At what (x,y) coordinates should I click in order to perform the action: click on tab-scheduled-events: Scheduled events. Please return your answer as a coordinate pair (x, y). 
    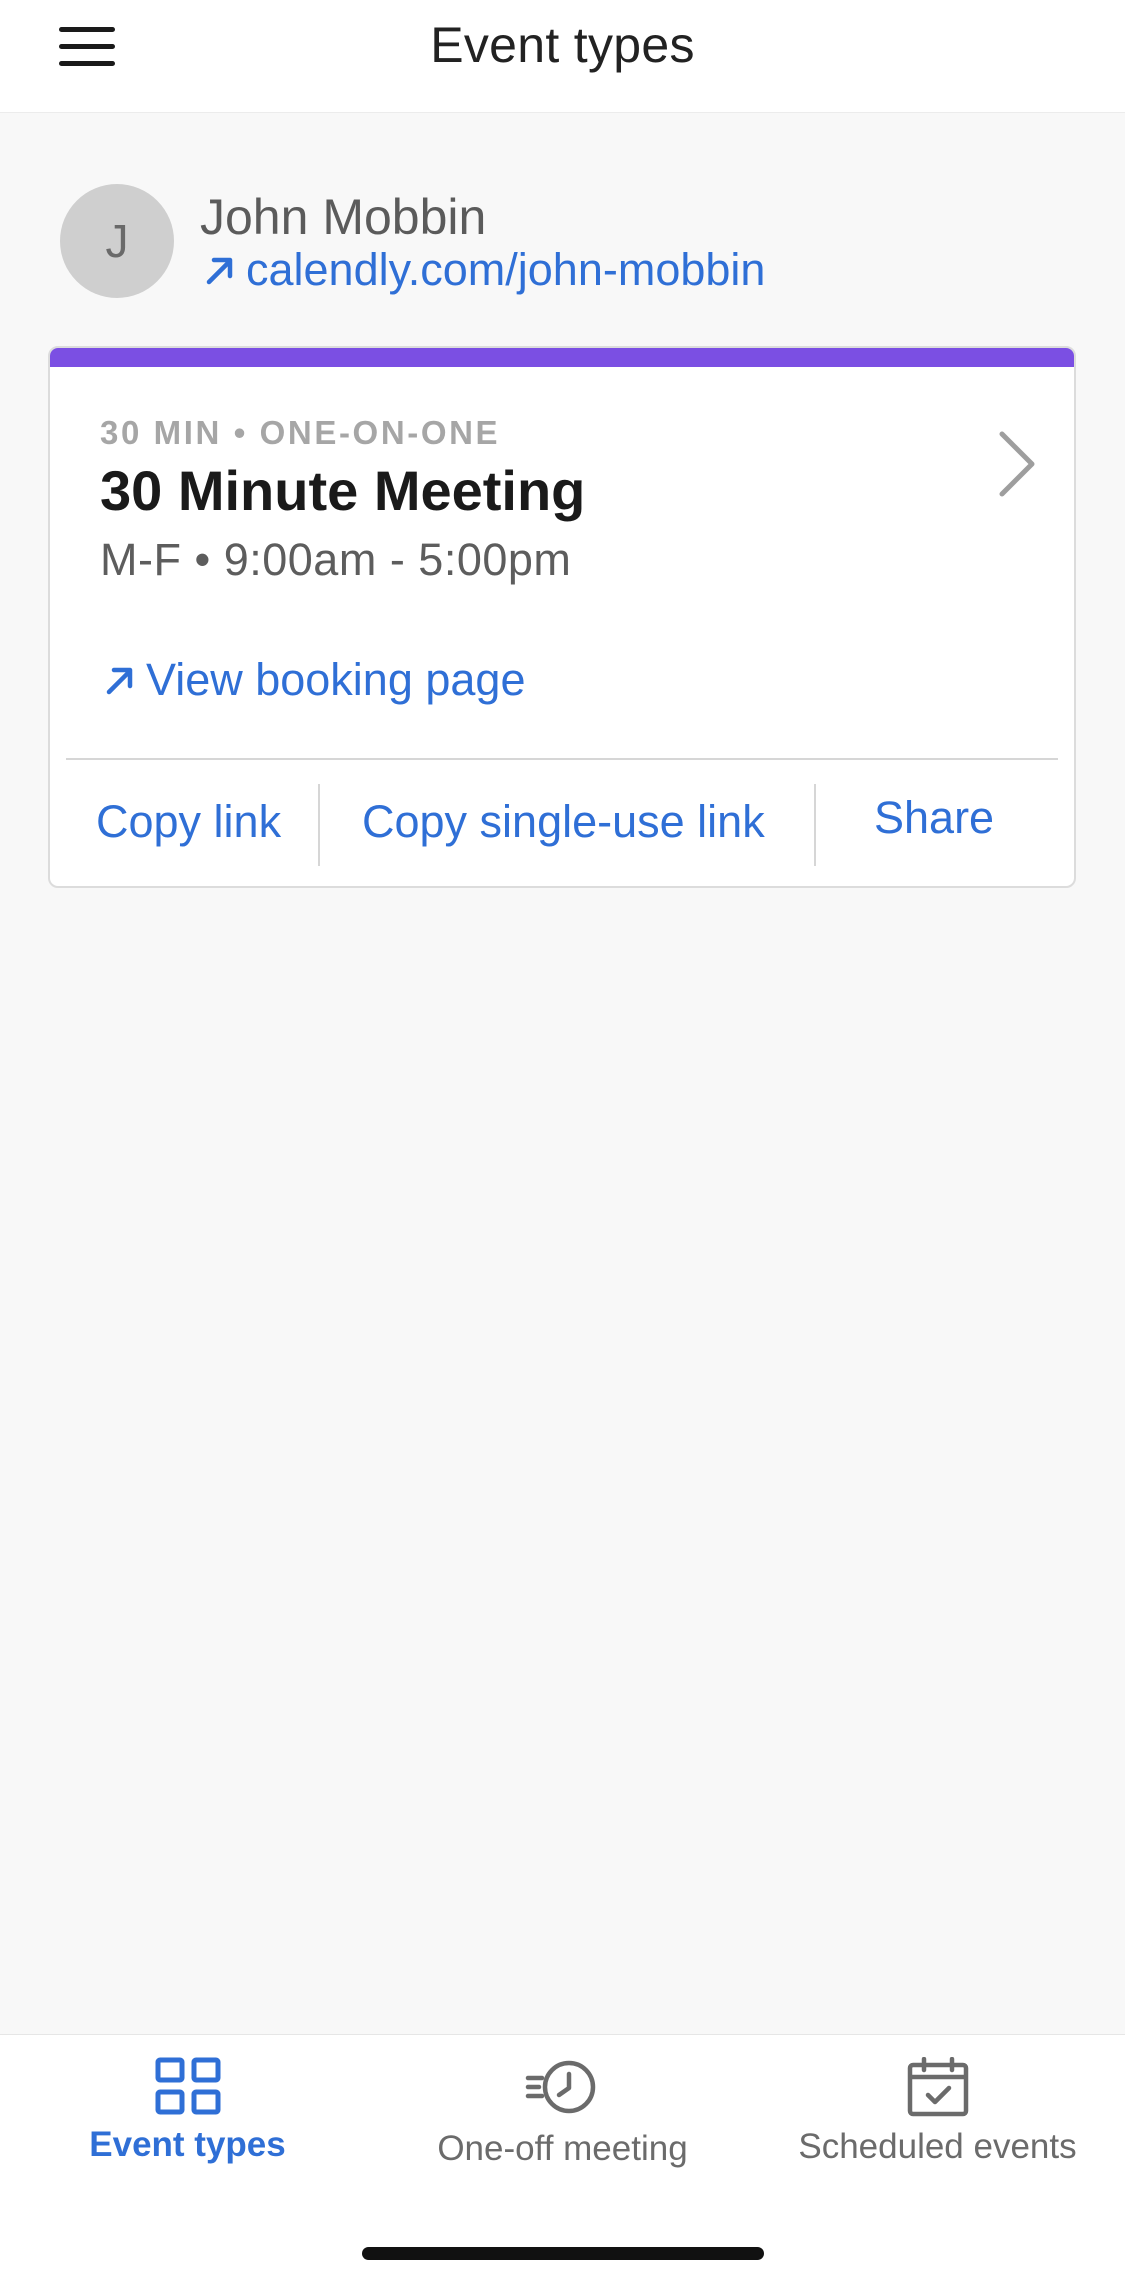
    Looking at the image, I should click on (937, 2127).